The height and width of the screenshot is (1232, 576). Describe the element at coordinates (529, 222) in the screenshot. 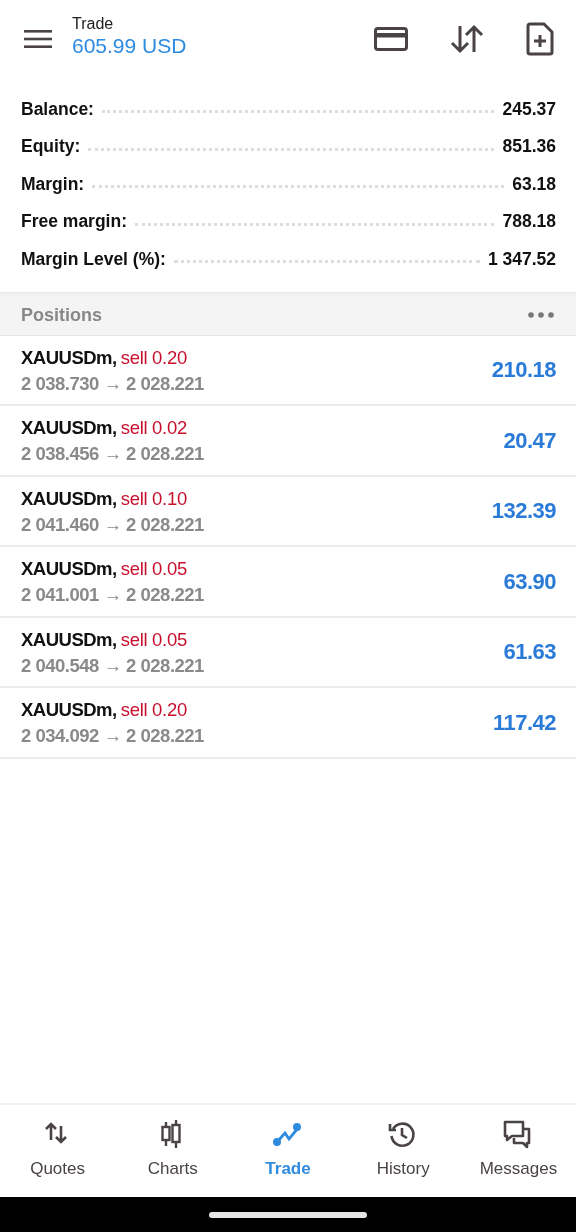

I see `summary-value: 788.18` at that location.